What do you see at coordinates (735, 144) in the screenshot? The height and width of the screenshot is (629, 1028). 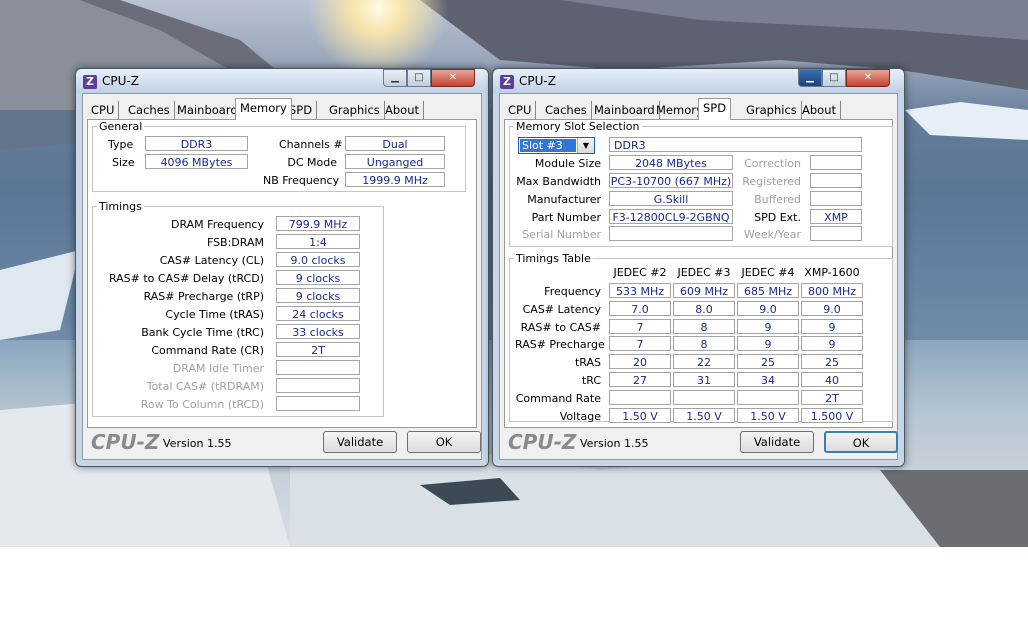 I see `memory-type-value: DDR3` at bounding box center [735, 144].